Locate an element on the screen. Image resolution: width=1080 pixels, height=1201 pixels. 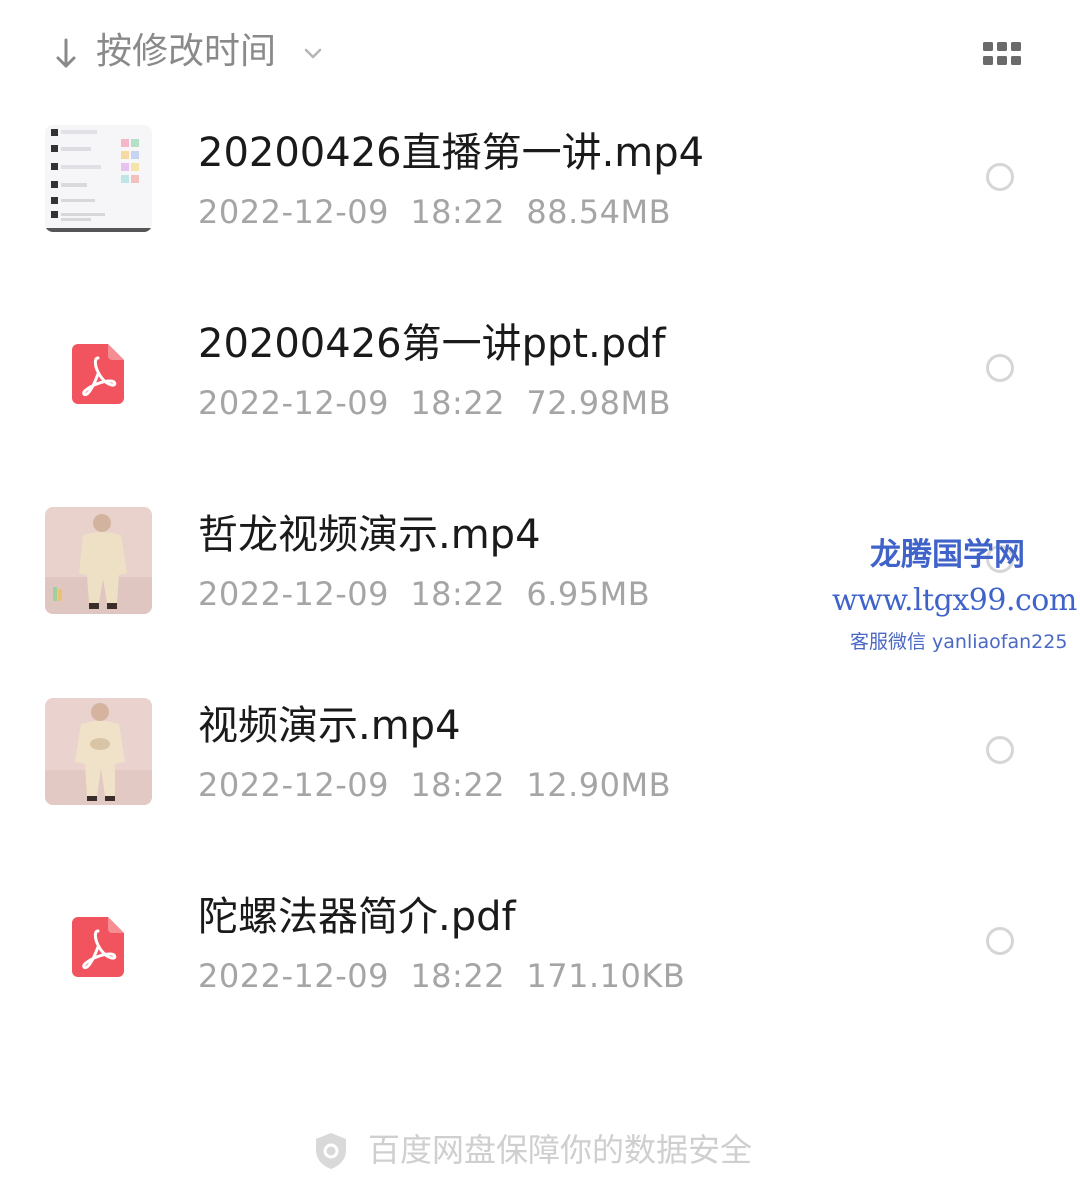
file-name: 陀螺法器简介.pdf is located at coordinates (357, 917).